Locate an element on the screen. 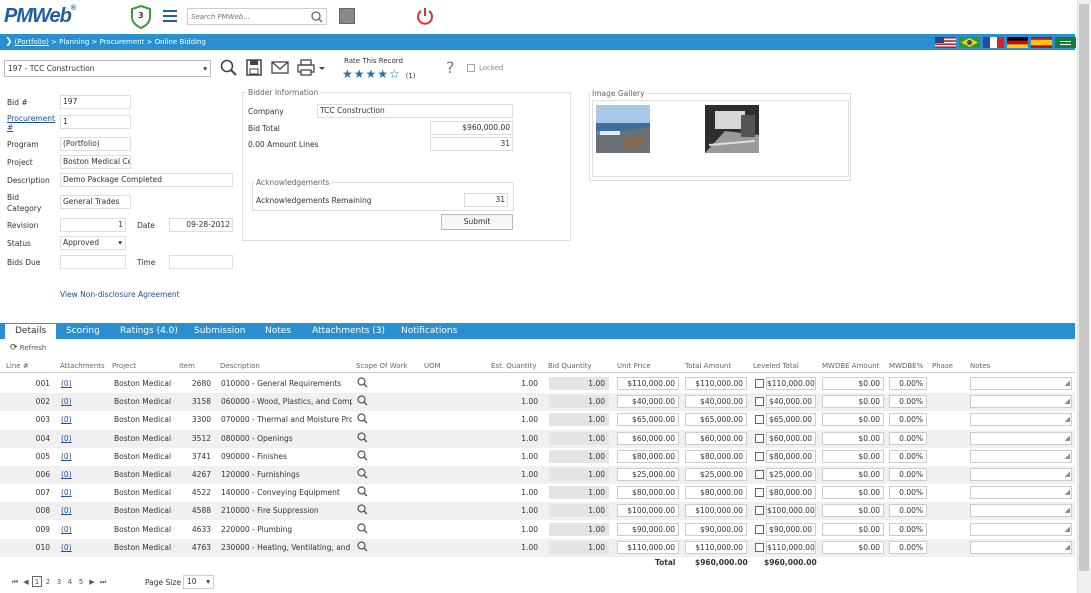  total-amount-cell: $40,000.00 is located at coordinates (716, 401).